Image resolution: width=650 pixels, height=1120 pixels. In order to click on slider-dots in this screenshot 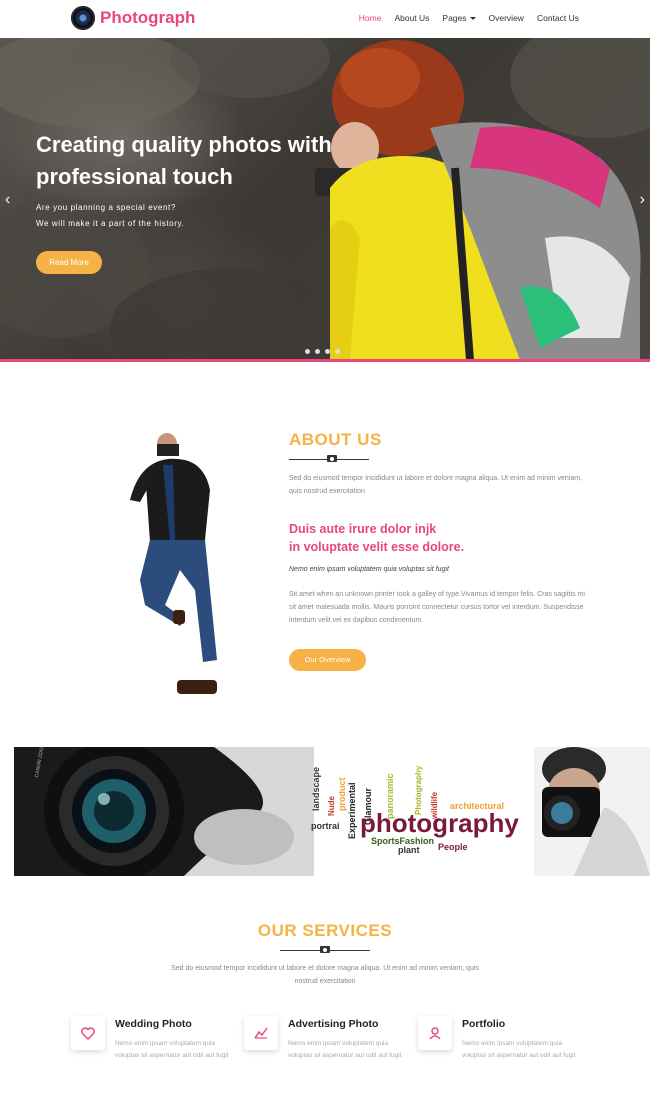, I will do `click(322, 351)`.